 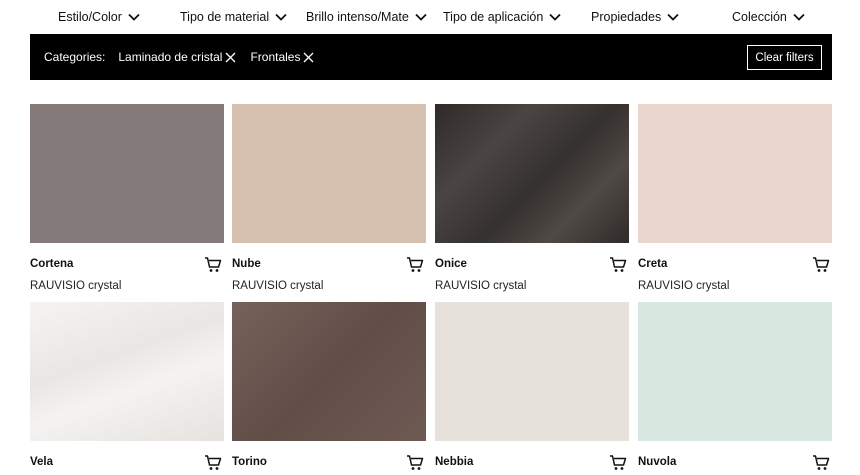 What do you see at coordinates (784, 57) in the screenshot?
I see `clear-filters-button: Clear filters` at bounding box center [784, 57].